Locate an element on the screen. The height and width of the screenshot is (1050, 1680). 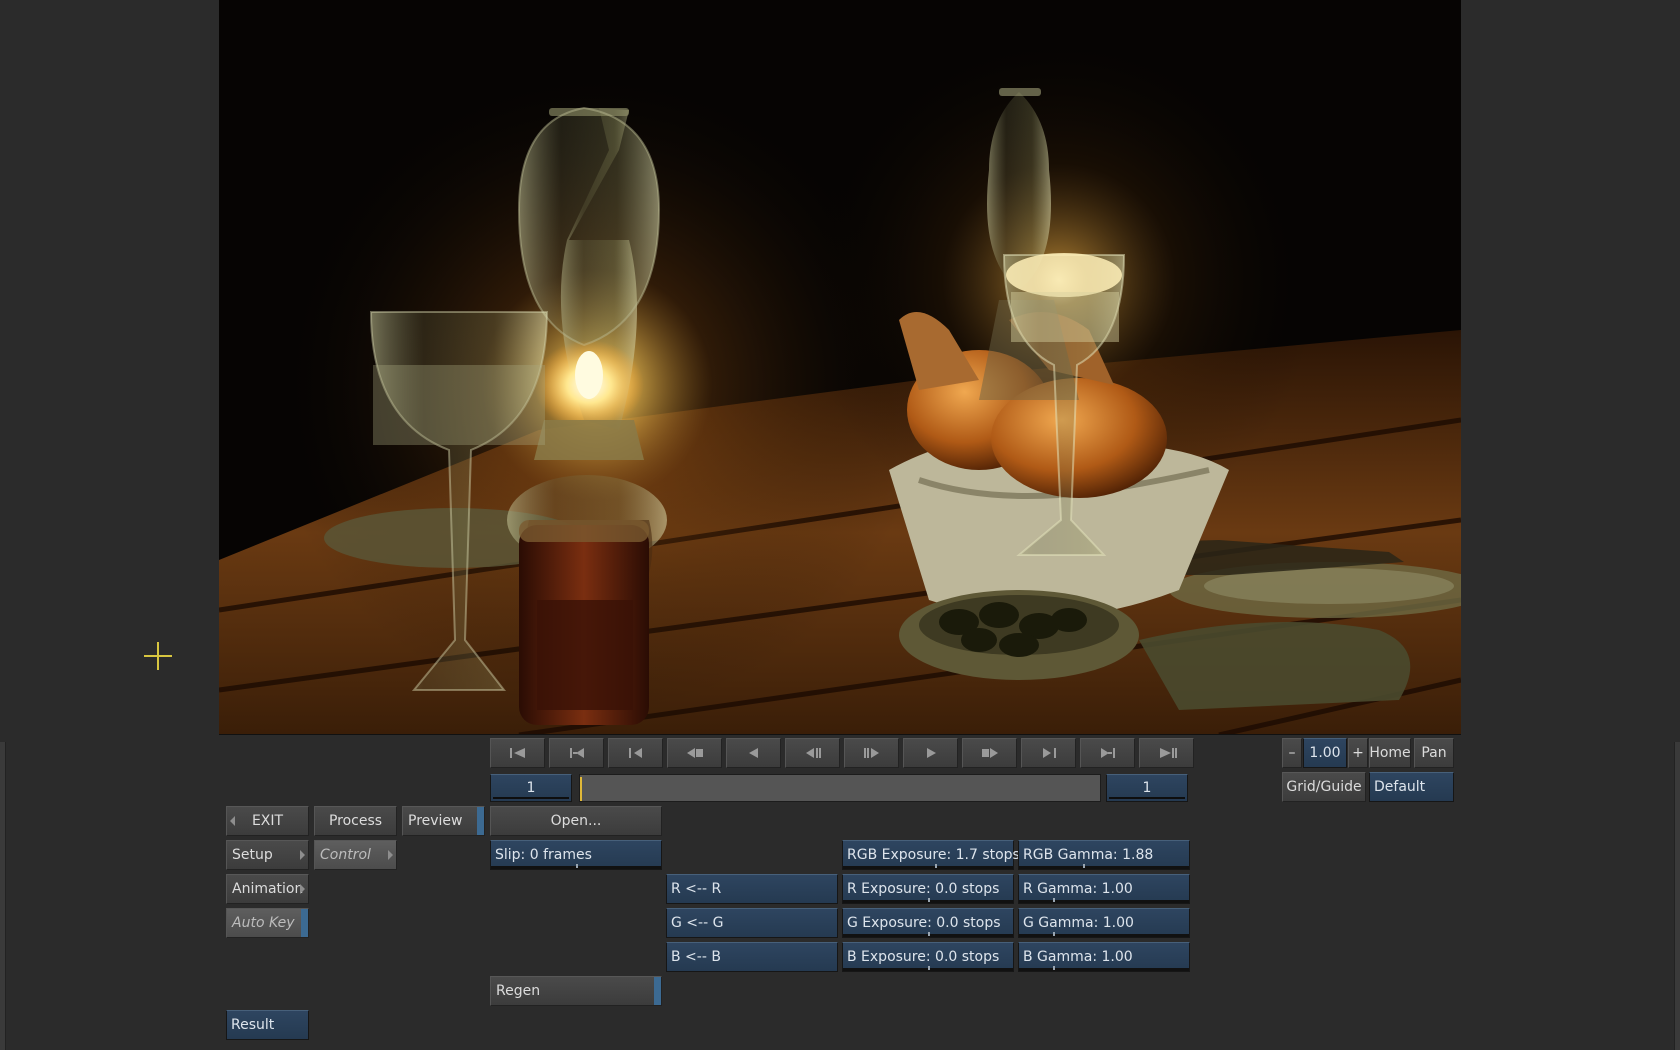
go-to-start-icon is located at coordinates (517, 753).